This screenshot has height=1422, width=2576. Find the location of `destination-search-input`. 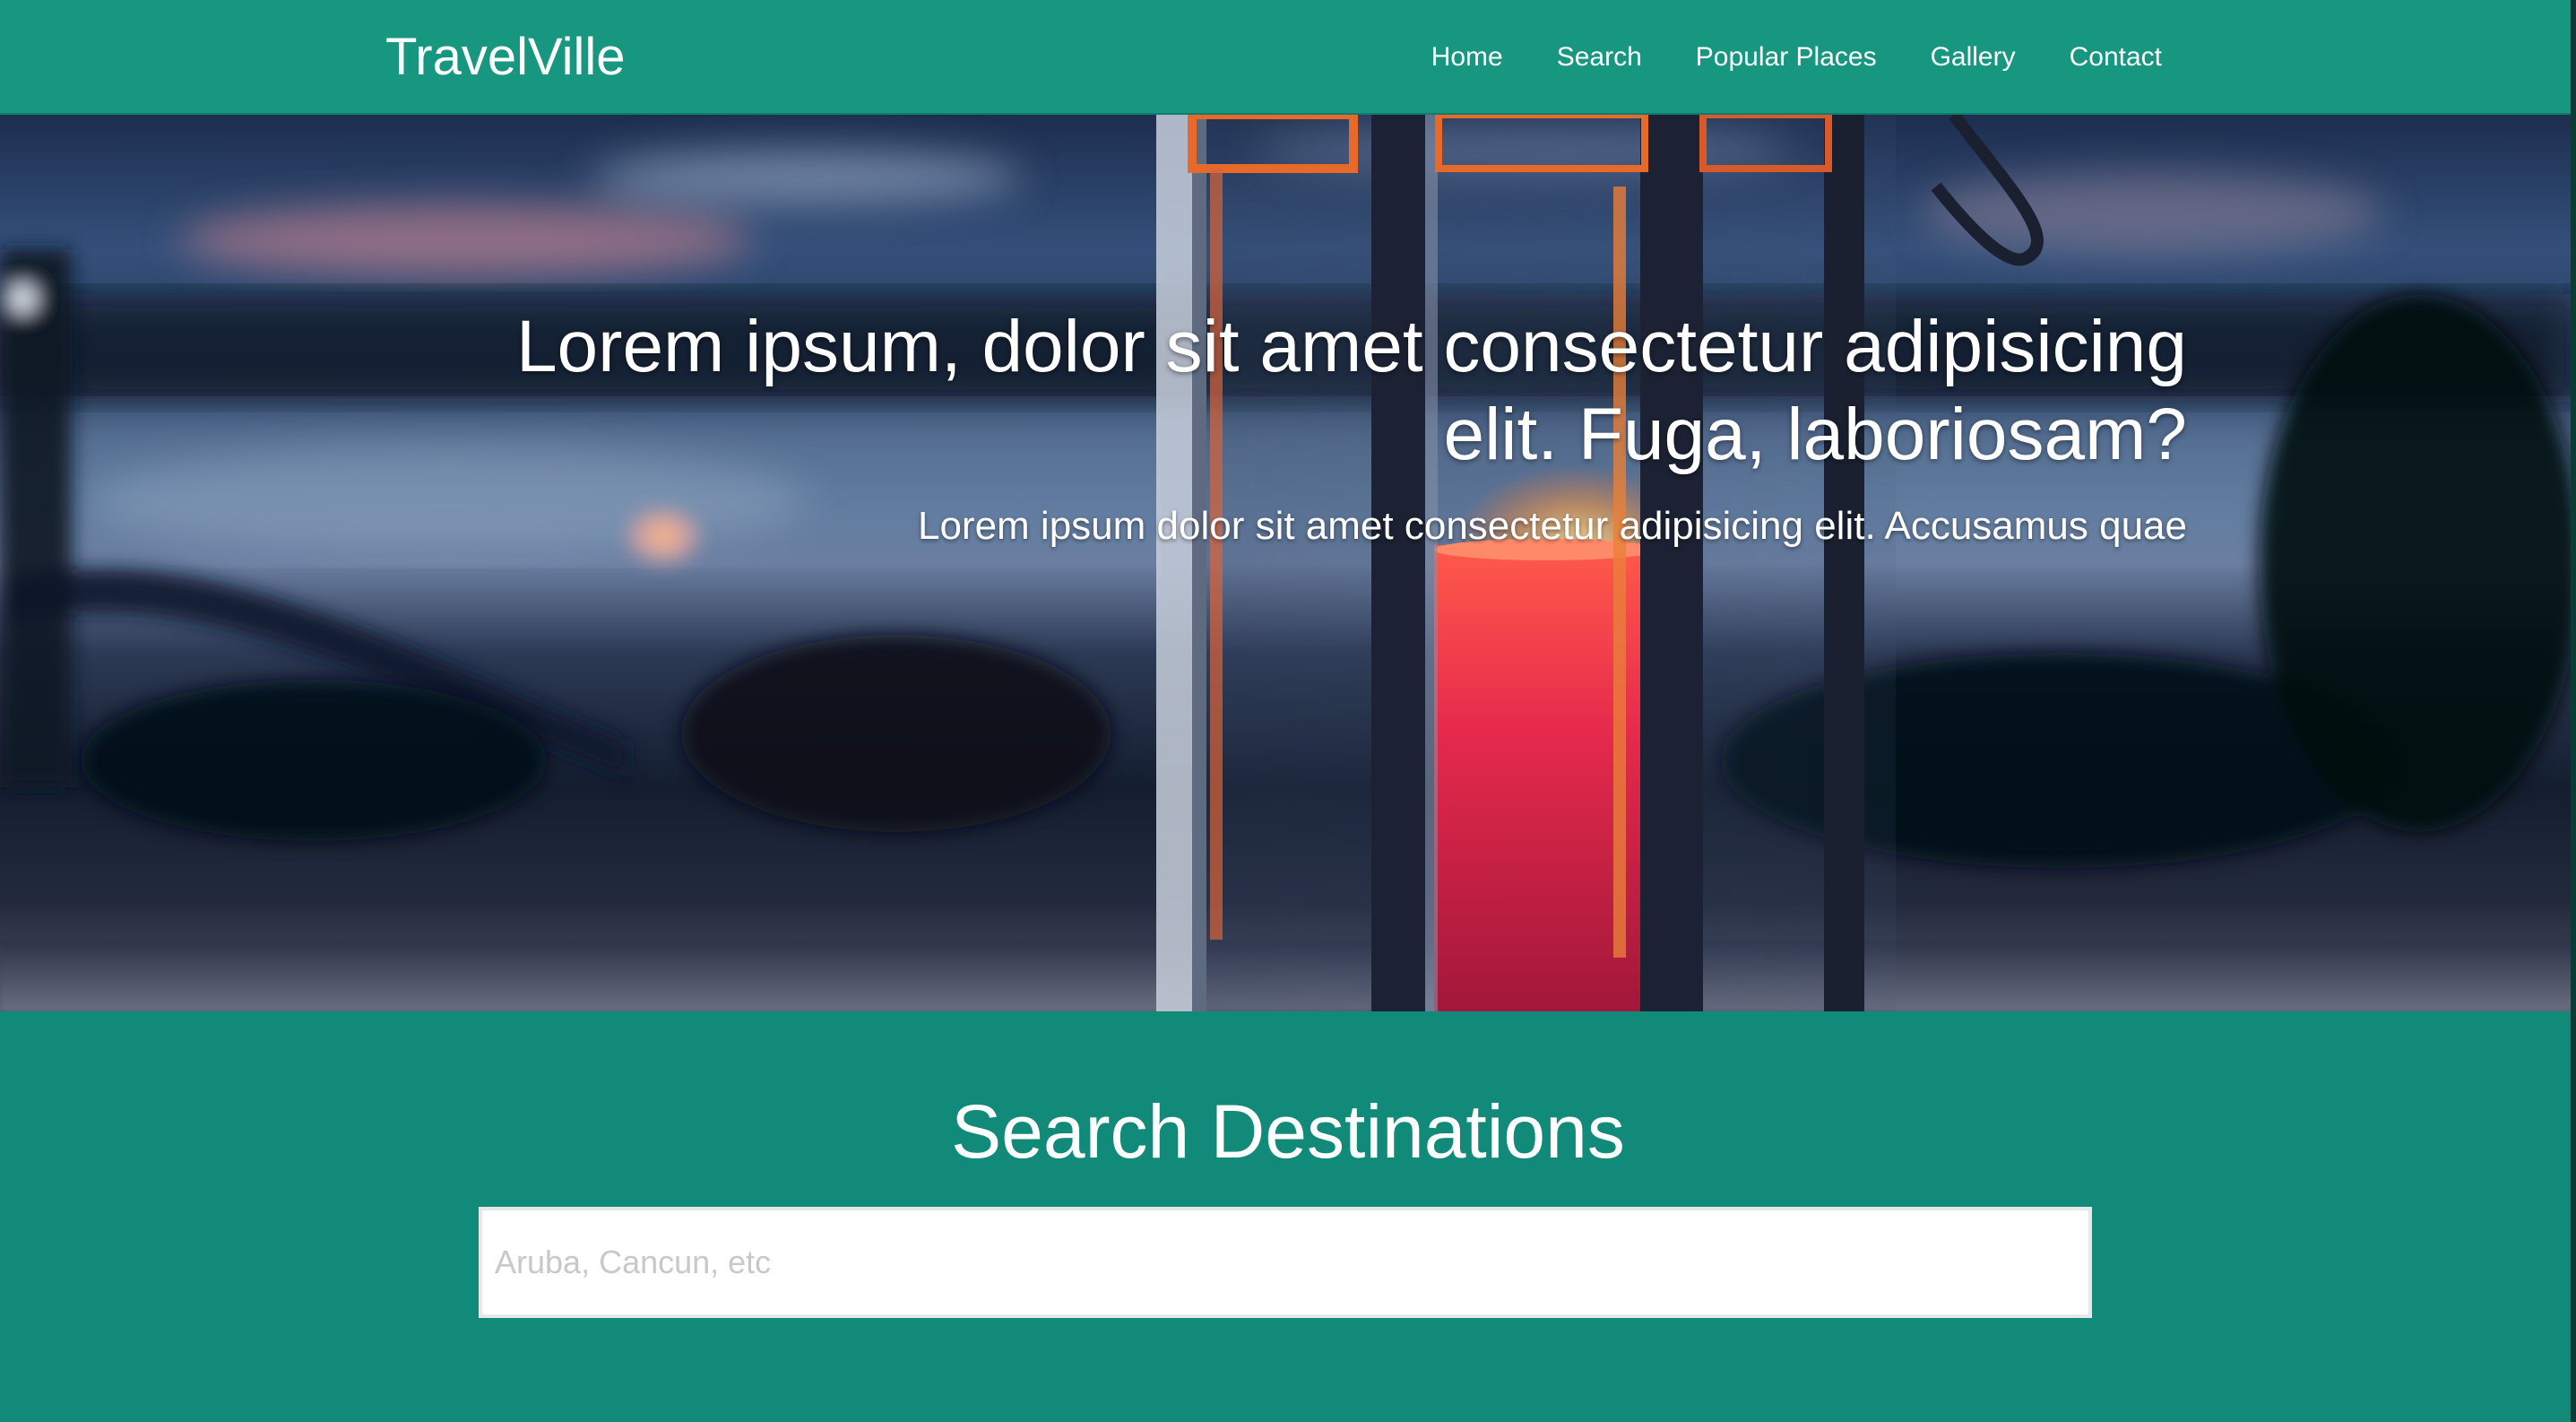

destination-search-input is located at coordinates (1285, 1262).